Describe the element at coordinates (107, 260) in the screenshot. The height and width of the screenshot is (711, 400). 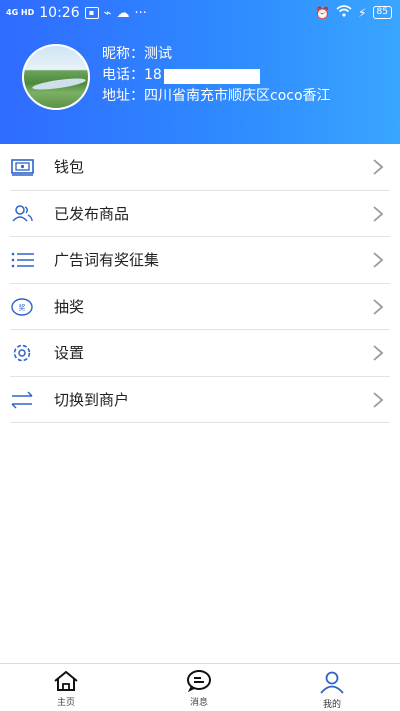
I see `menu-item-label: 广告词有奖征集` at that location.